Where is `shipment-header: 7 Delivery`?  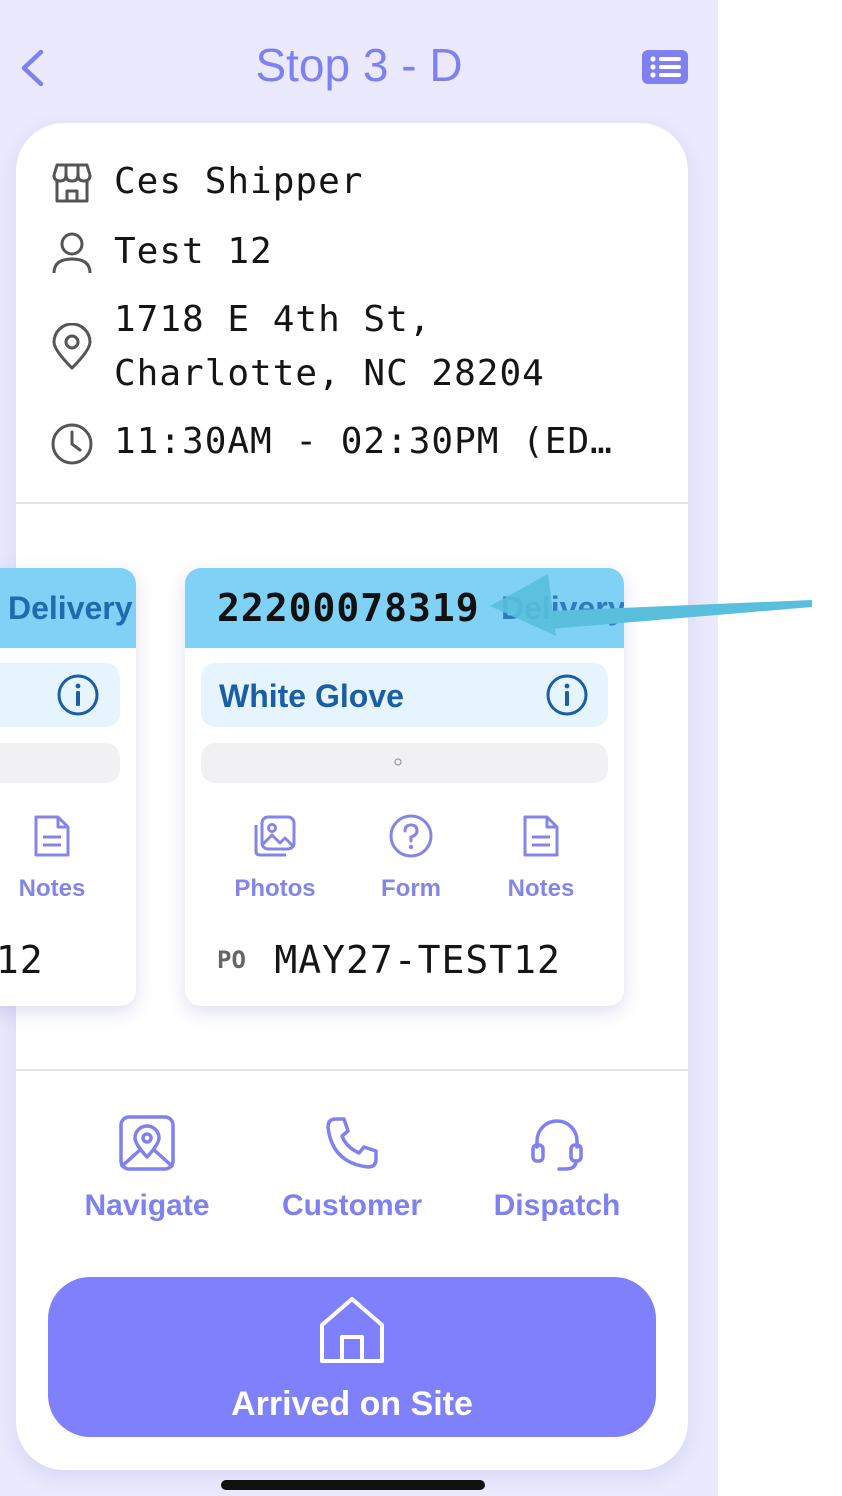
shipment-header: 7 Delivery is located at coordinates (68, 608).